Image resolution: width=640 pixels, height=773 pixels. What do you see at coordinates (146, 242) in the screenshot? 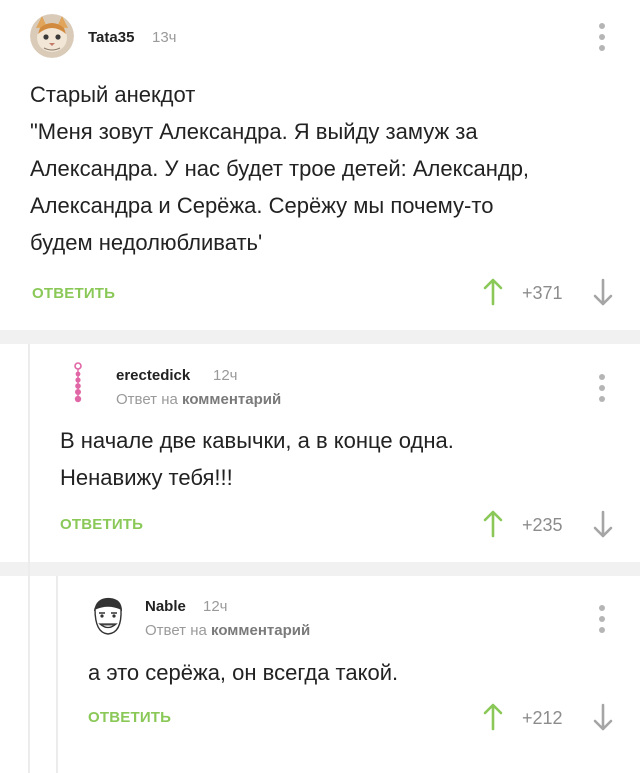
I see `comment-text-line: будем недолюбливать'` at bounding box center [146, 242].